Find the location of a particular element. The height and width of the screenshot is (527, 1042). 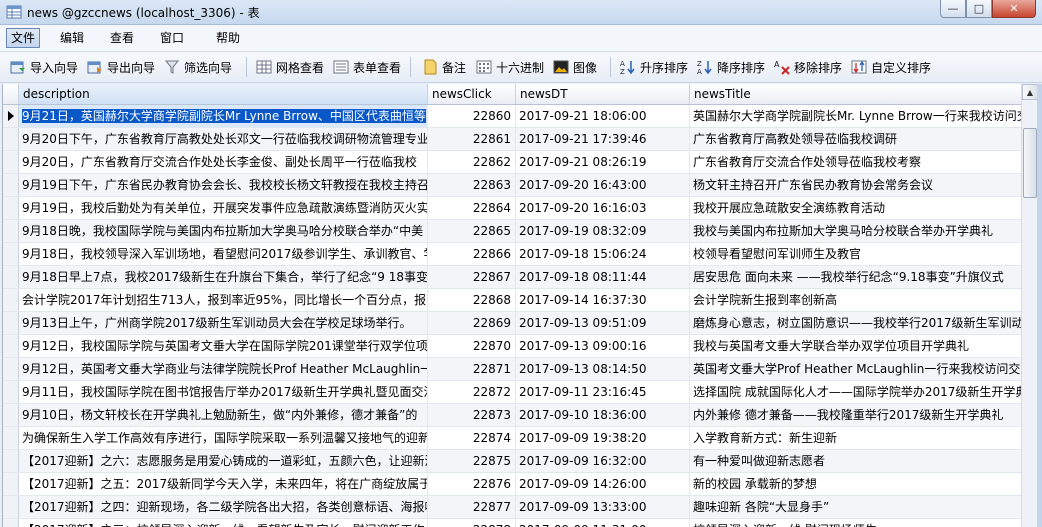

memo-button: 备注 is located at coordinates (444, 67).